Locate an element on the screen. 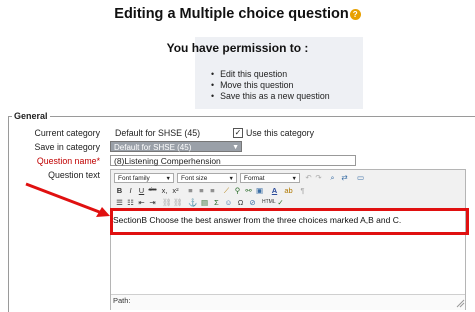 This screenshot has height=312, width=475. help-icon: ? is located at coordinates (355, 14).